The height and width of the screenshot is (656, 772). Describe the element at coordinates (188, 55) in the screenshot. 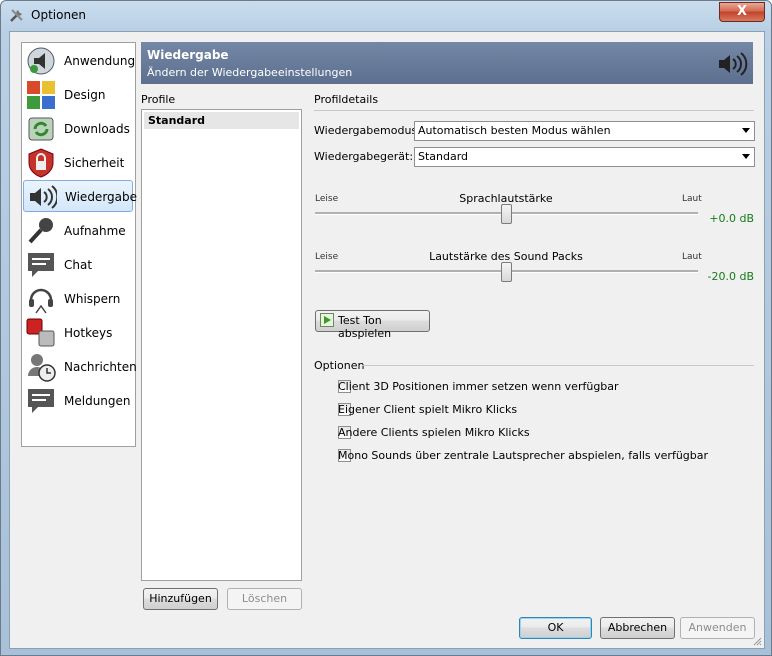

I see `section-title: Wiedergabe` at that location.